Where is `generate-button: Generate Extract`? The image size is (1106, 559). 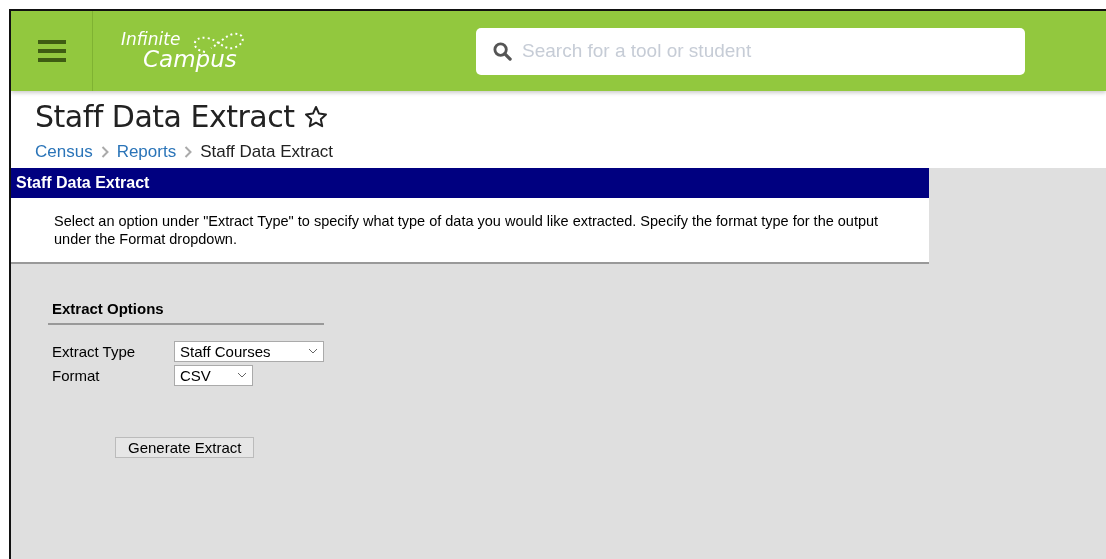
generate-button: Generate Extract is located at coordinates (185, 448).